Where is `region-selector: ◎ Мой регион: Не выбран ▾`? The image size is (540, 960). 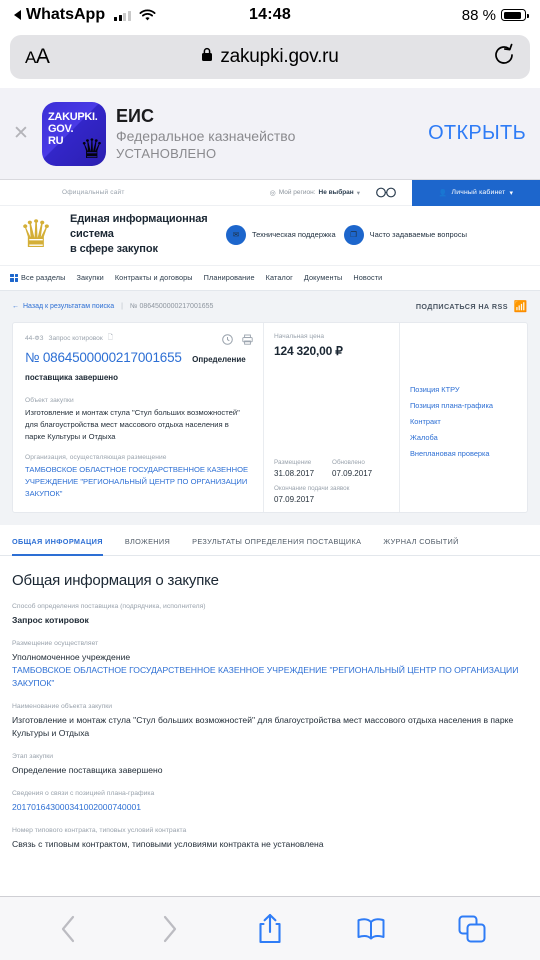
region-selector: ◎ Мой регион: Не выбран ▾ is located at coordinates (315, 193).